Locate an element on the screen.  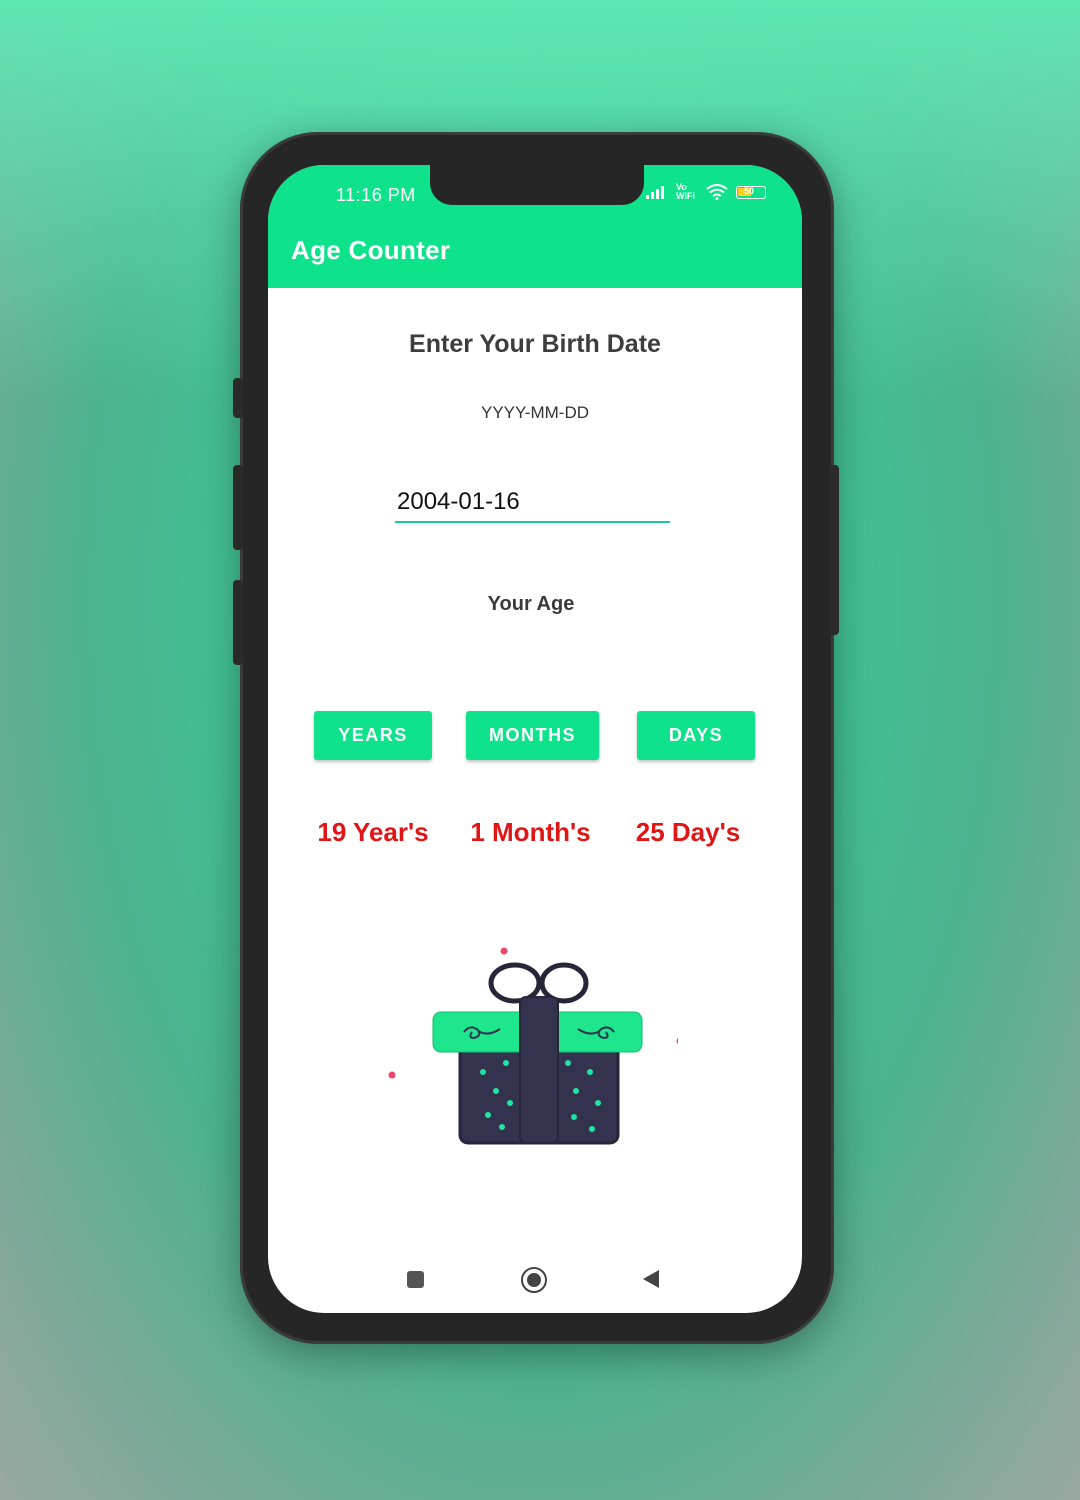
app-title: Age Counter is located at coordinates (371, 250).